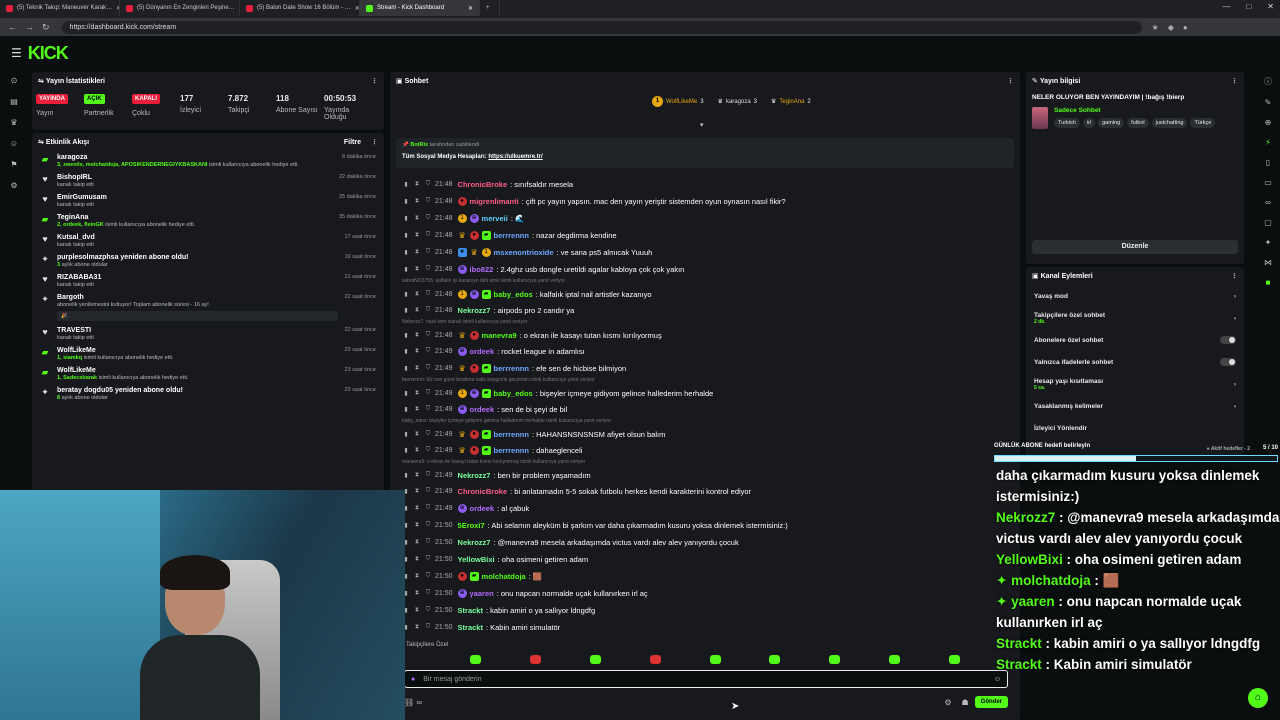 Image resolution: width=1280 pixels, height=720 pixels. Describe the element at coordinates (515, 157) in the screenshot. I see `pinned-link: https://ulkuemre.tr/` at that location.